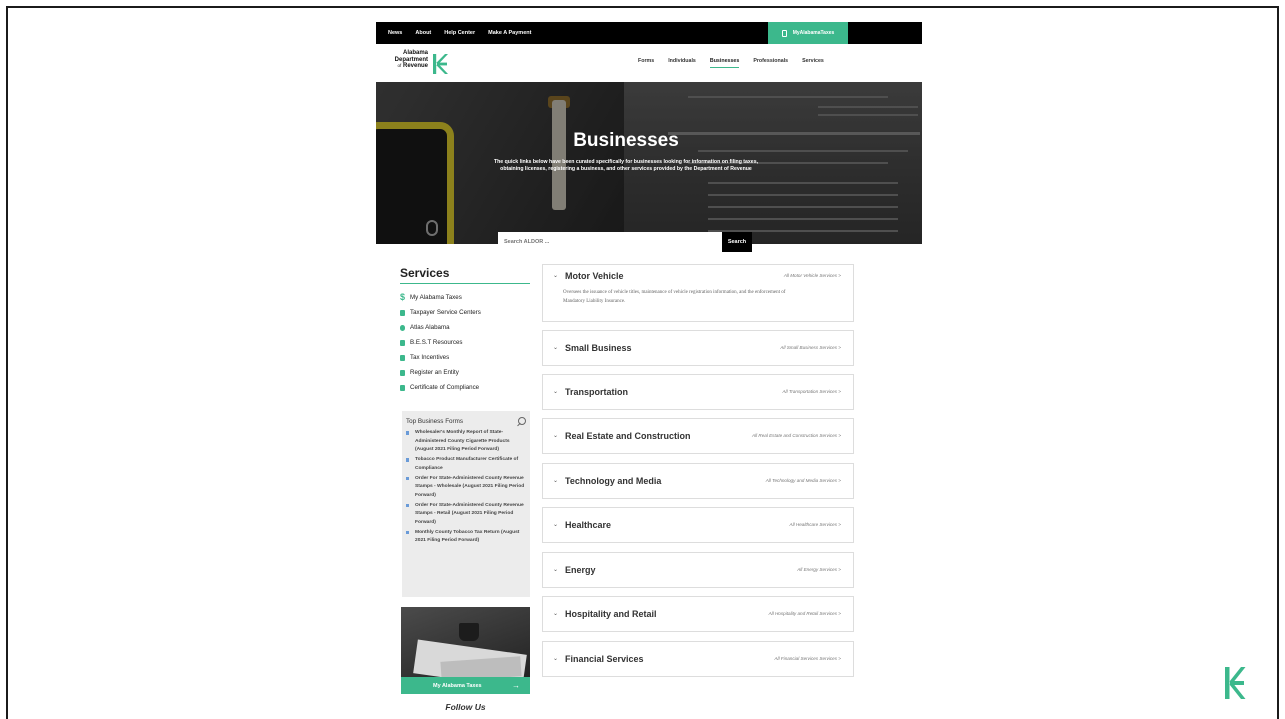  I want to click on globe-icon, so click(402, 327).